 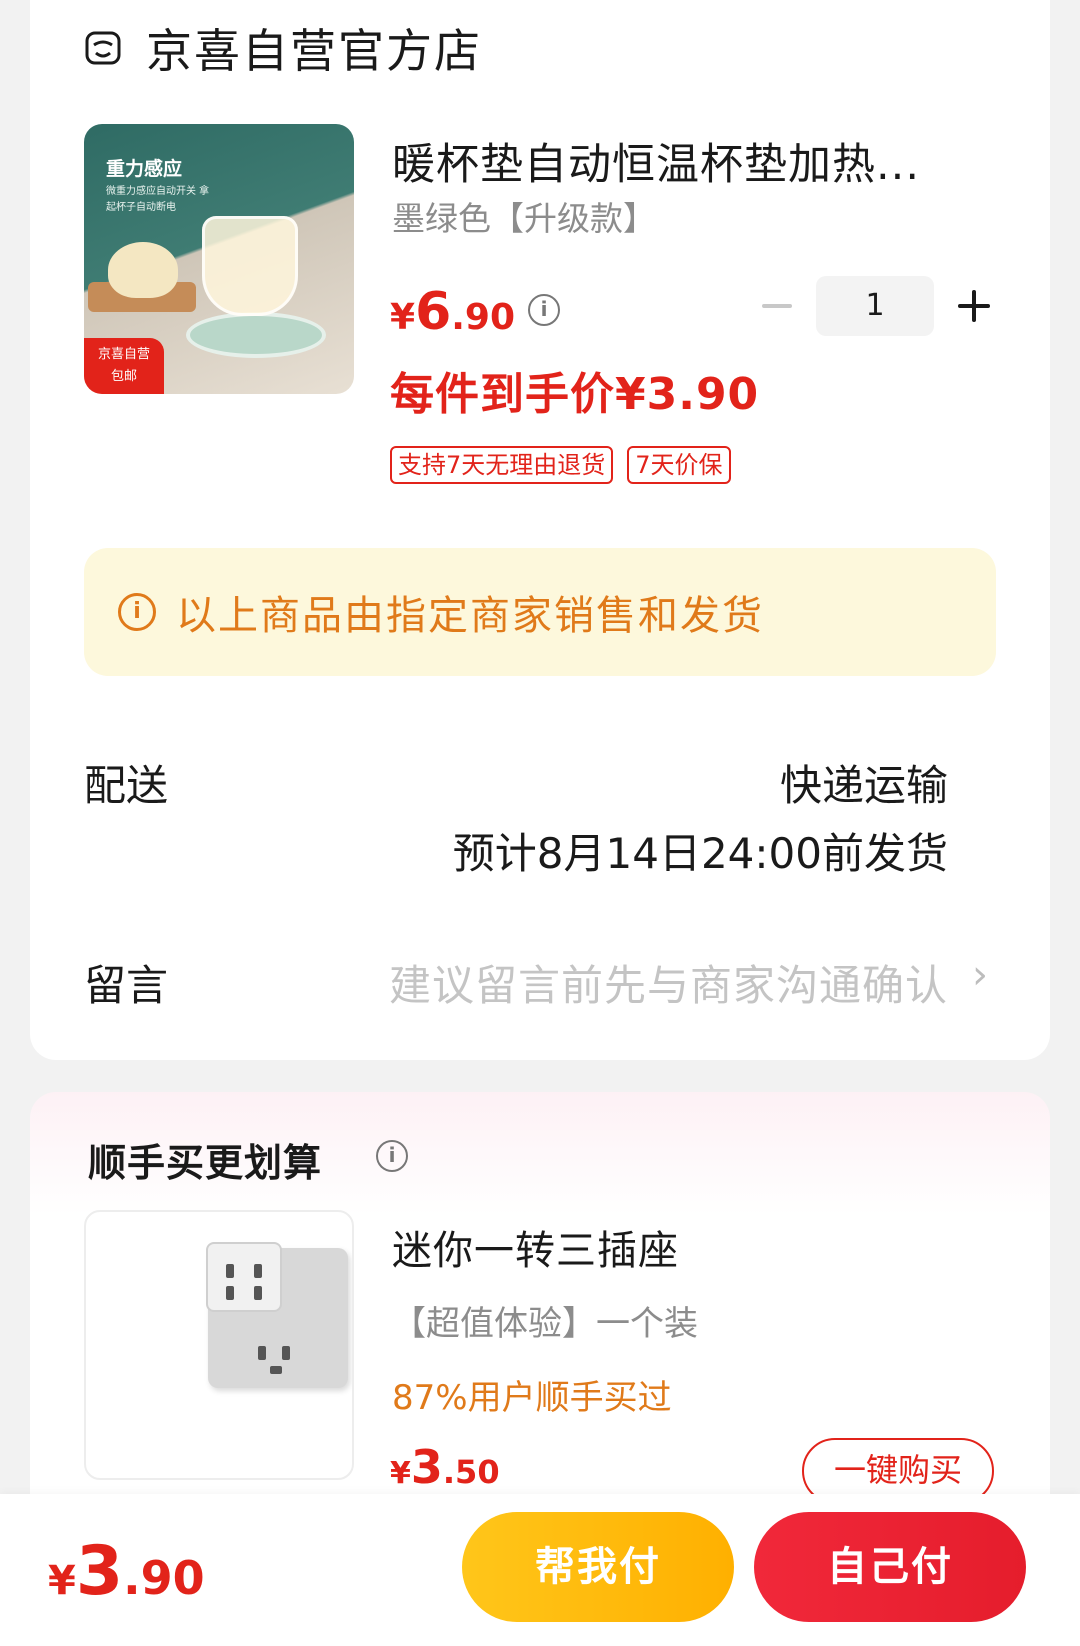 I want to click on quantity-increase-button, so click(x=974, y=306).